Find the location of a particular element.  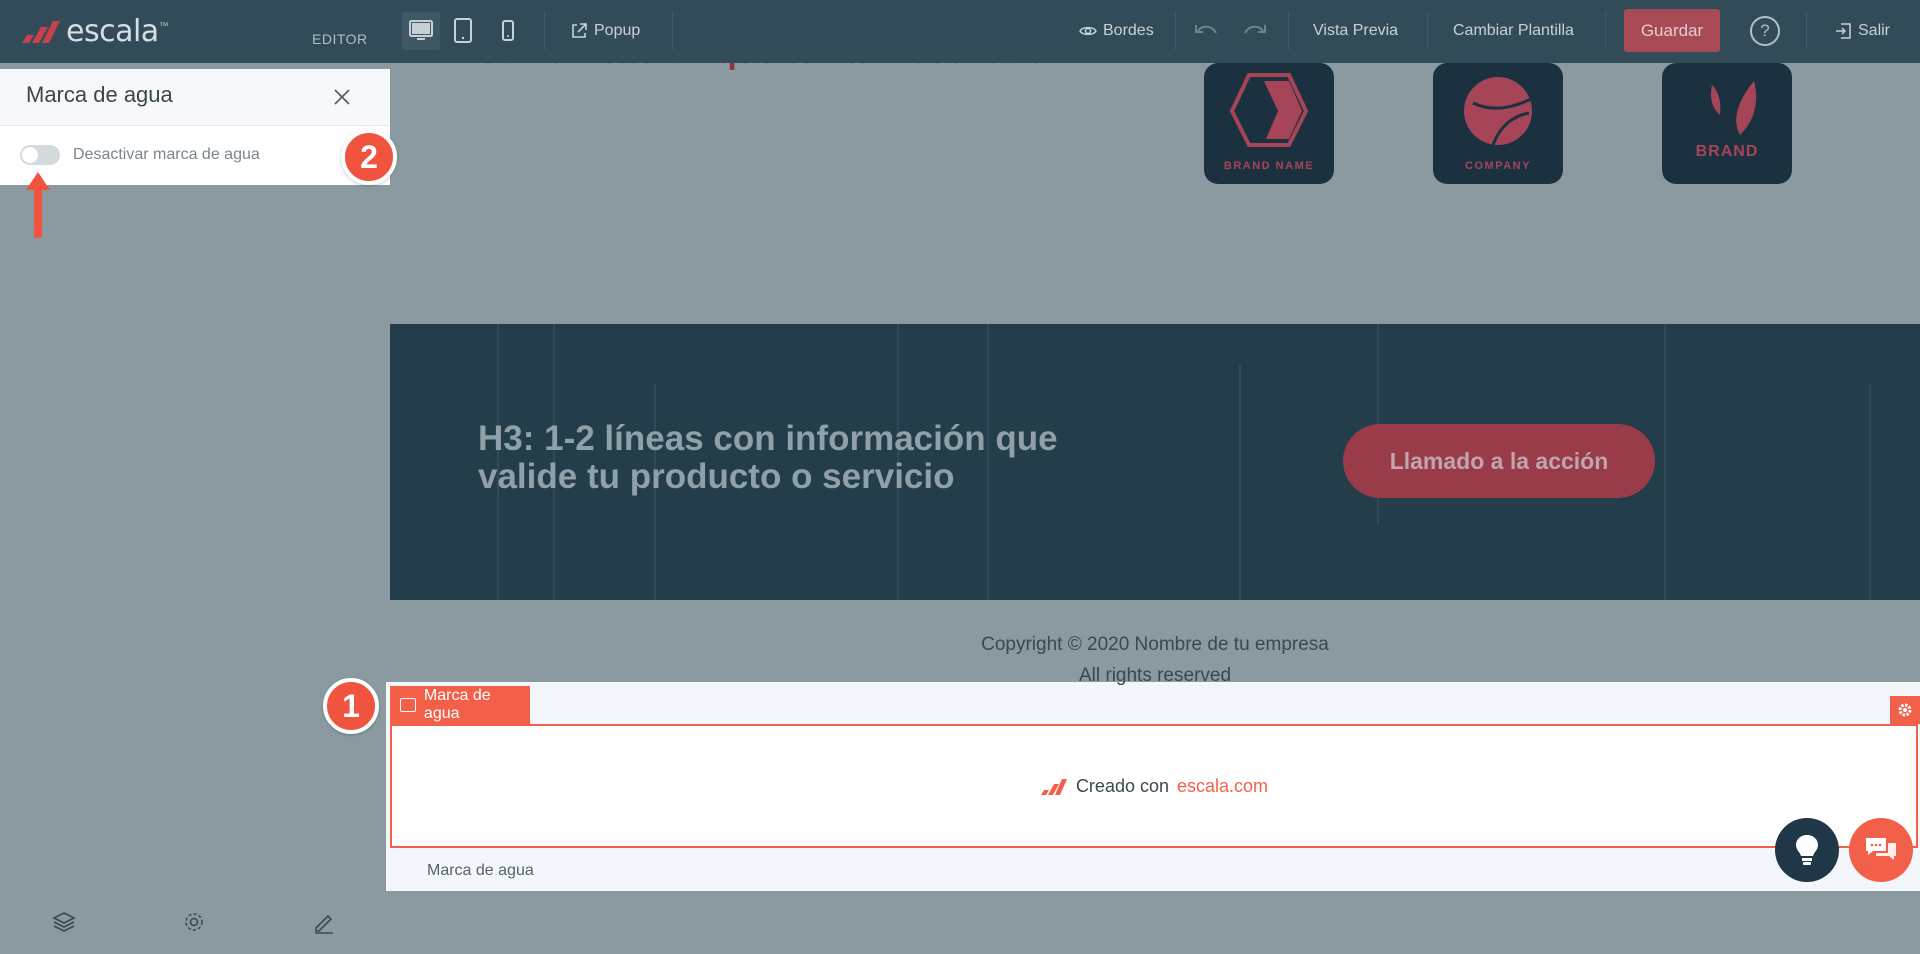

redo-button is located at coordinates (1254, 31).